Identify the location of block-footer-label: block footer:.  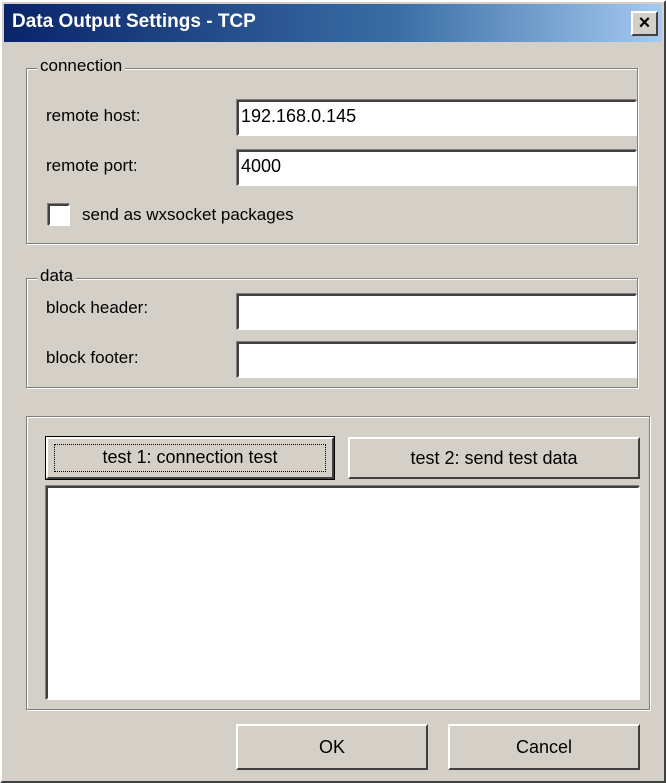
(92, 357).